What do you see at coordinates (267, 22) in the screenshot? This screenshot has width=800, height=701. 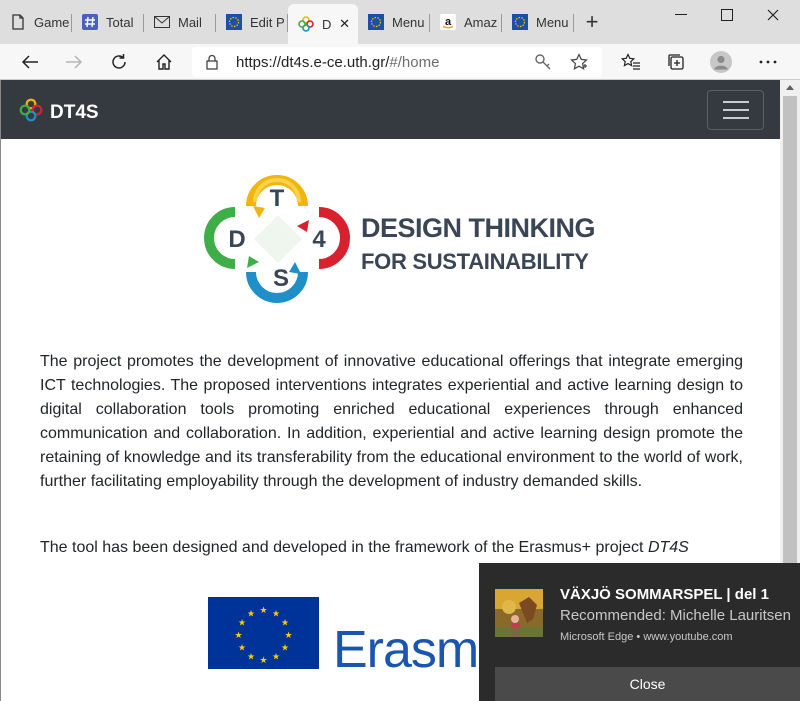 I see `tab-label: Edit P` at bounding box center [267, 22].